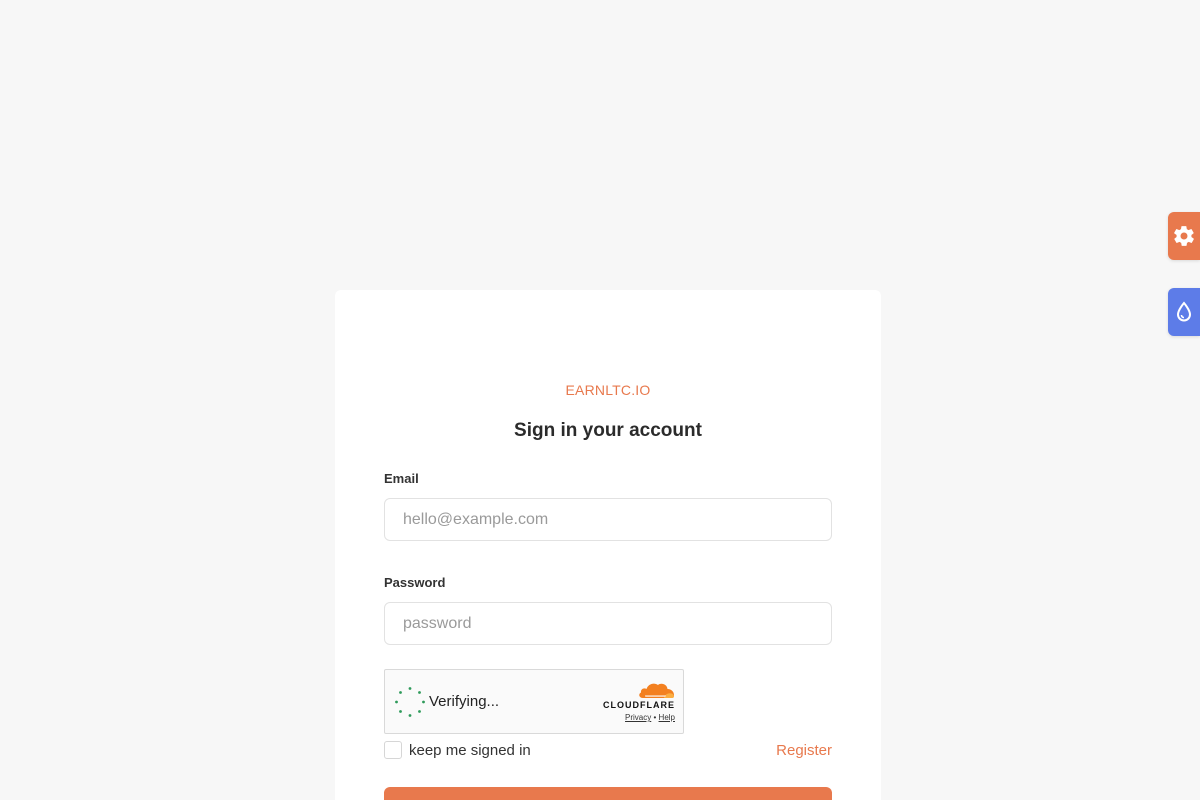  I want to click on password-label: Password, so click(415, 582).